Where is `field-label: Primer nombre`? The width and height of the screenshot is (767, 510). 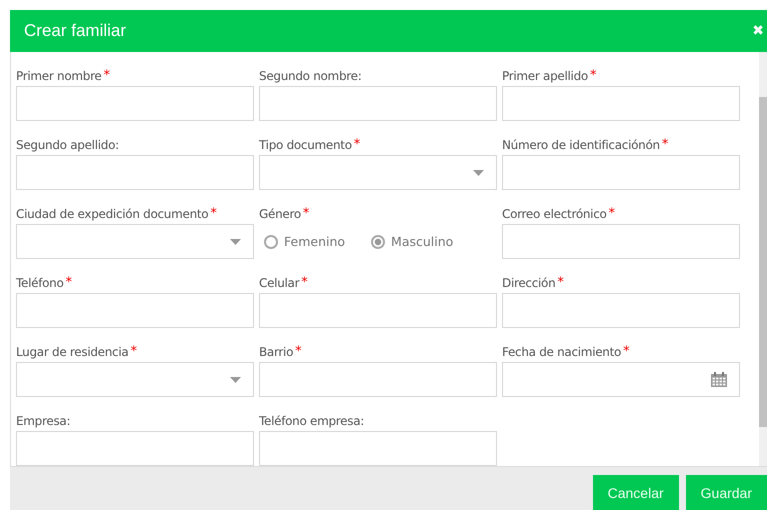
field-label: Primer nombre is located at coordinates (59, 75).